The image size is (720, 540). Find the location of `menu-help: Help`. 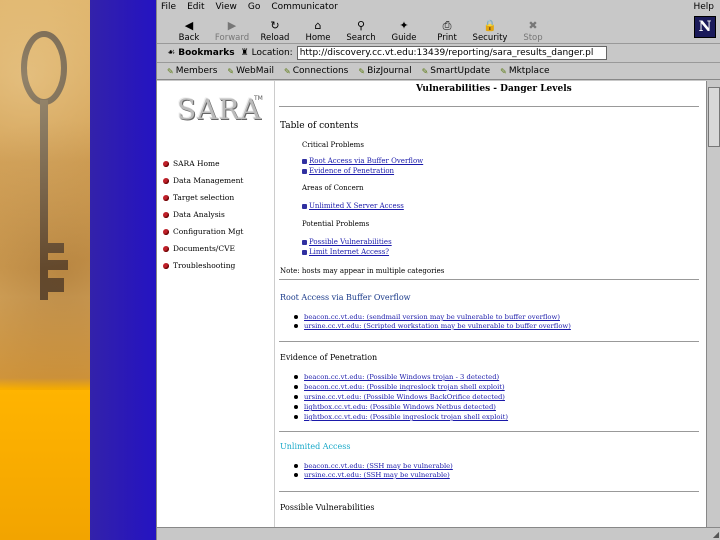

menu-help: Help is located at coordinates (703, 7).